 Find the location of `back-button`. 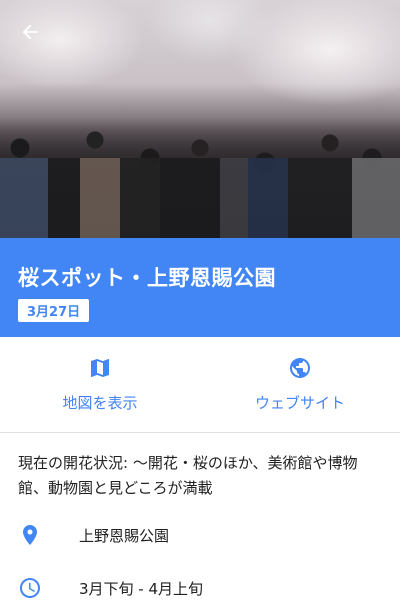

back-button is located at coordinates (30, 32).